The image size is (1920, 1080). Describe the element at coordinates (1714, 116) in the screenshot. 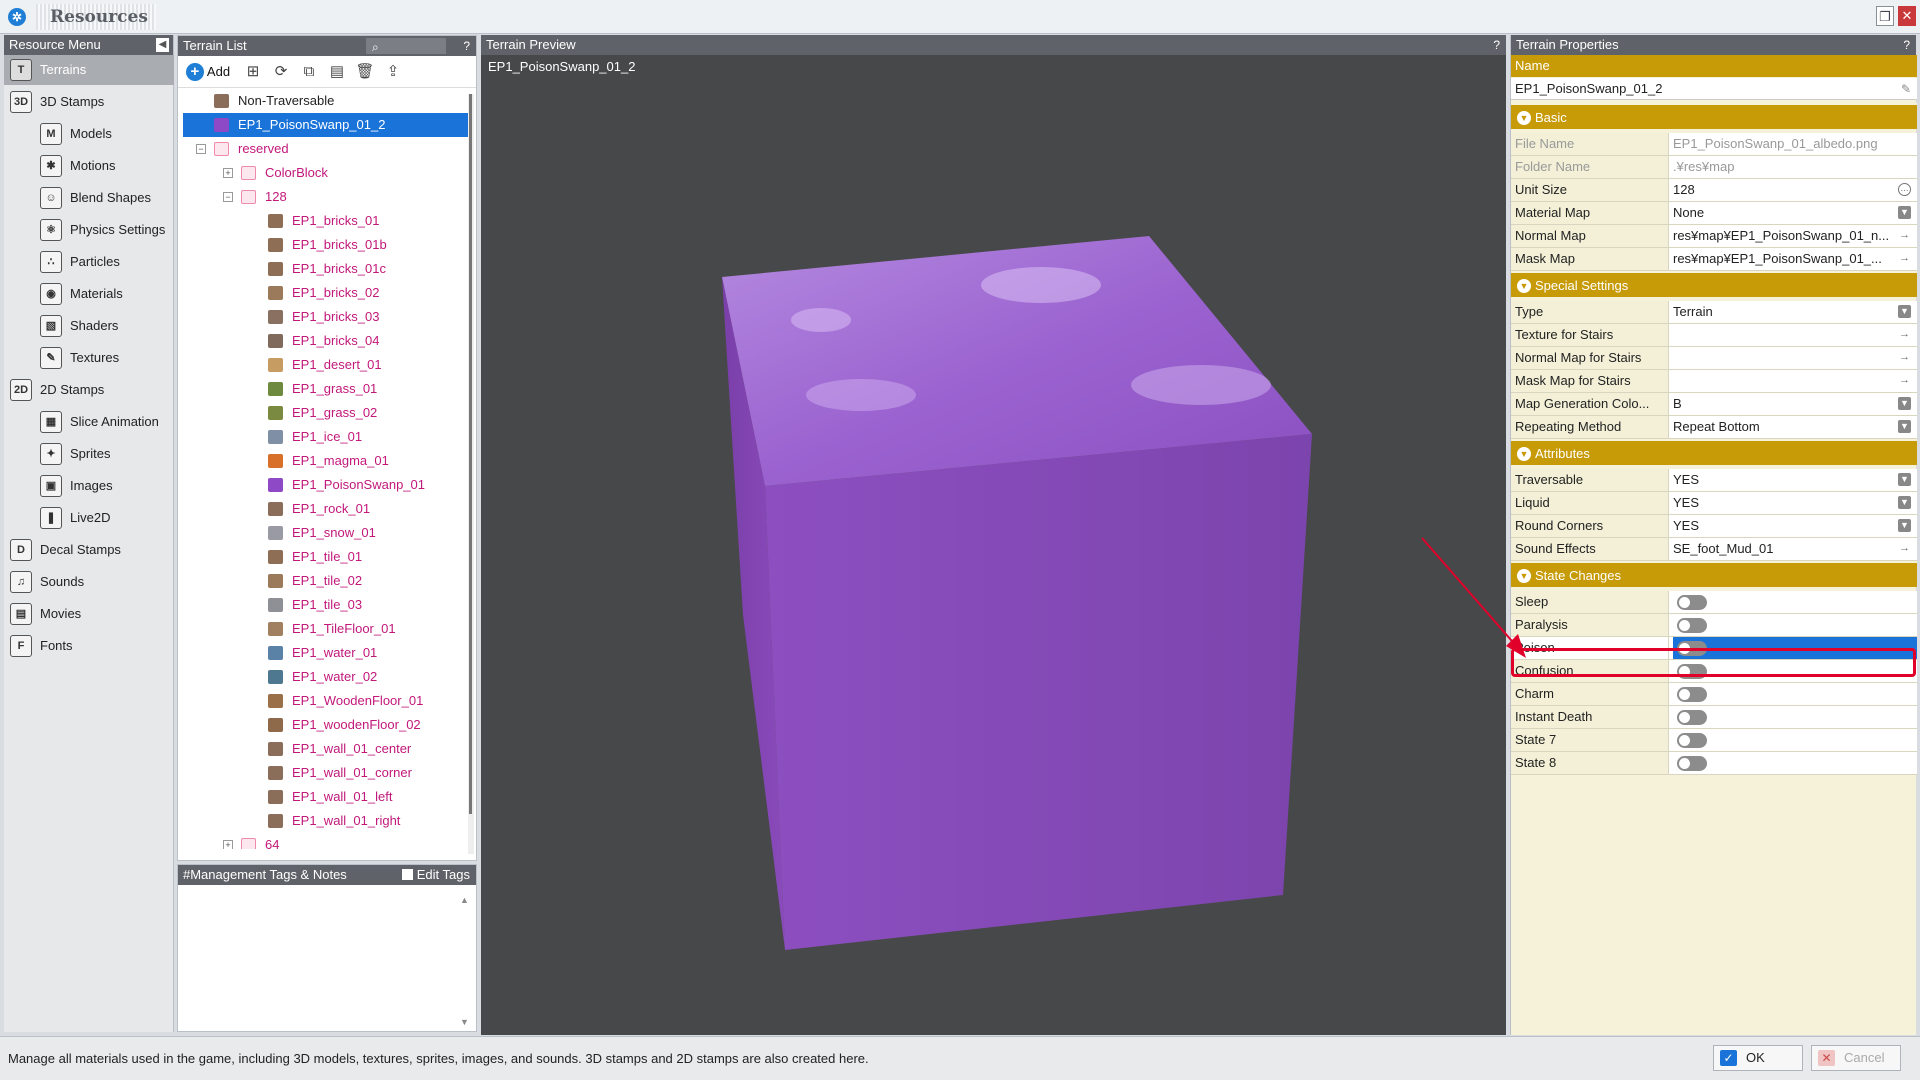

I see `section-basic: ▼ Basic` at that location.